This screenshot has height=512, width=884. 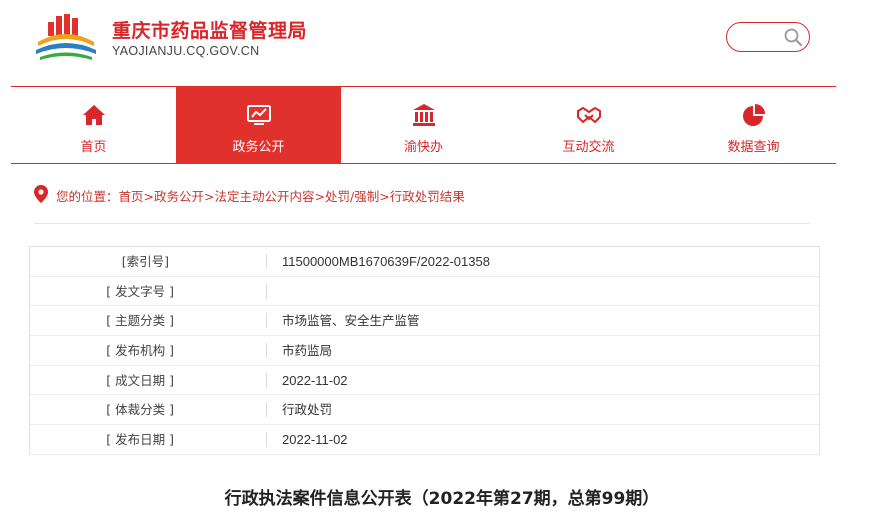 What do you see at coordinates (424, 292) in the screenshot?
I see `info-row-document-number: [ 发文字号 ]` at bounding box center [424, 292].